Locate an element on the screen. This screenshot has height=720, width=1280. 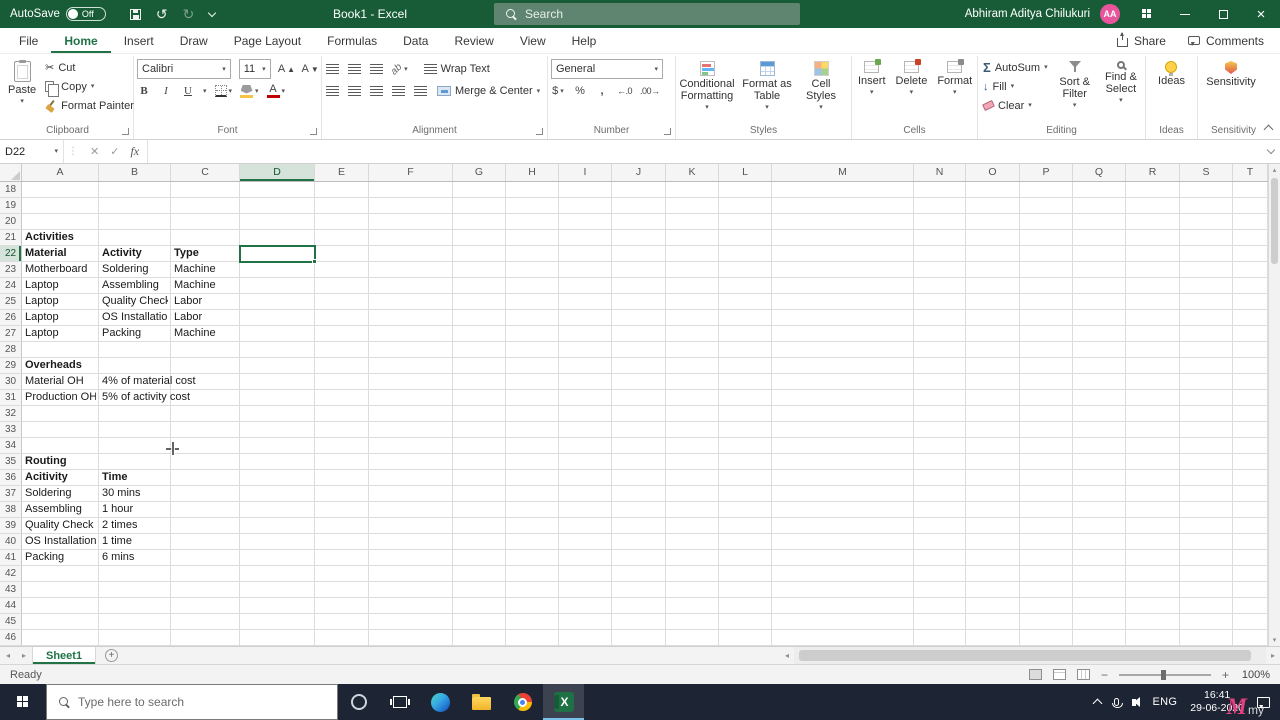
cell-A28 is located at coordinates (60, 350).